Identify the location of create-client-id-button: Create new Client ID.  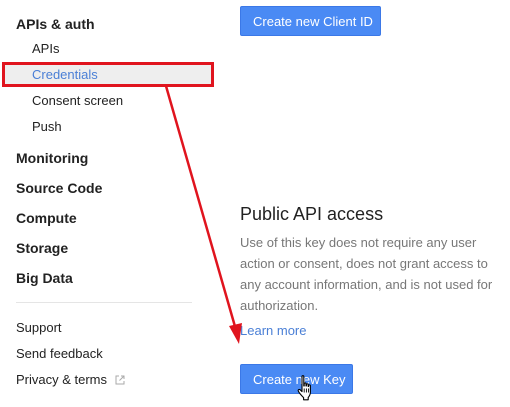
(310, 21).